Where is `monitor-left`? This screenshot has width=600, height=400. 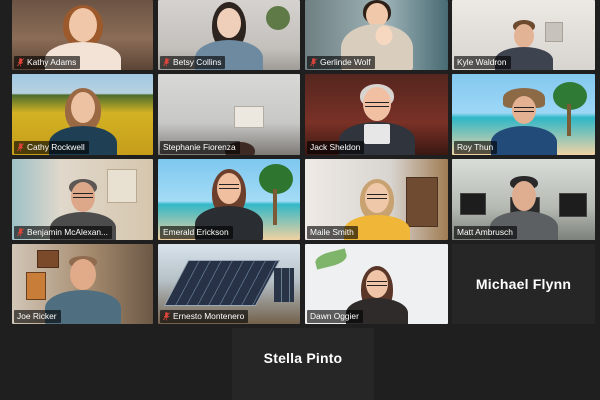 monitor-left is located at coordinates (473, 204).